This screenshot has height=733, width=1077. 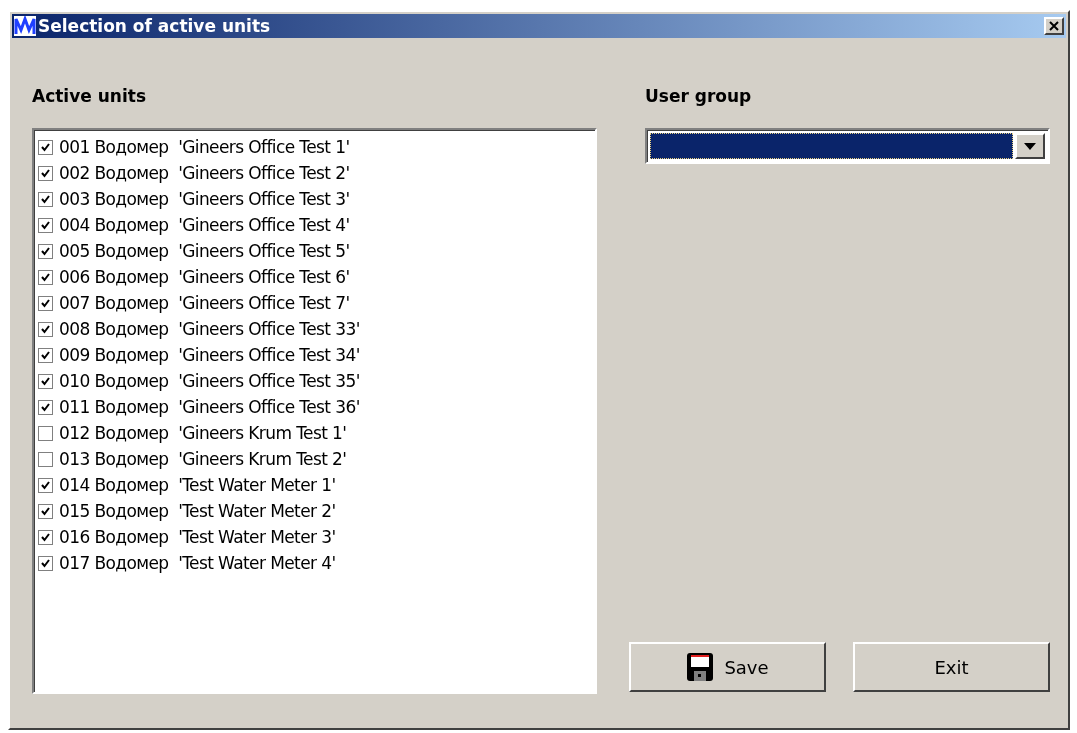 What do you see at coordinates (204, 225) in the screenshot?
I see `unit-name: 004 Водомер 'Gineers Office Test 4'` at bounding box center [204, 225].